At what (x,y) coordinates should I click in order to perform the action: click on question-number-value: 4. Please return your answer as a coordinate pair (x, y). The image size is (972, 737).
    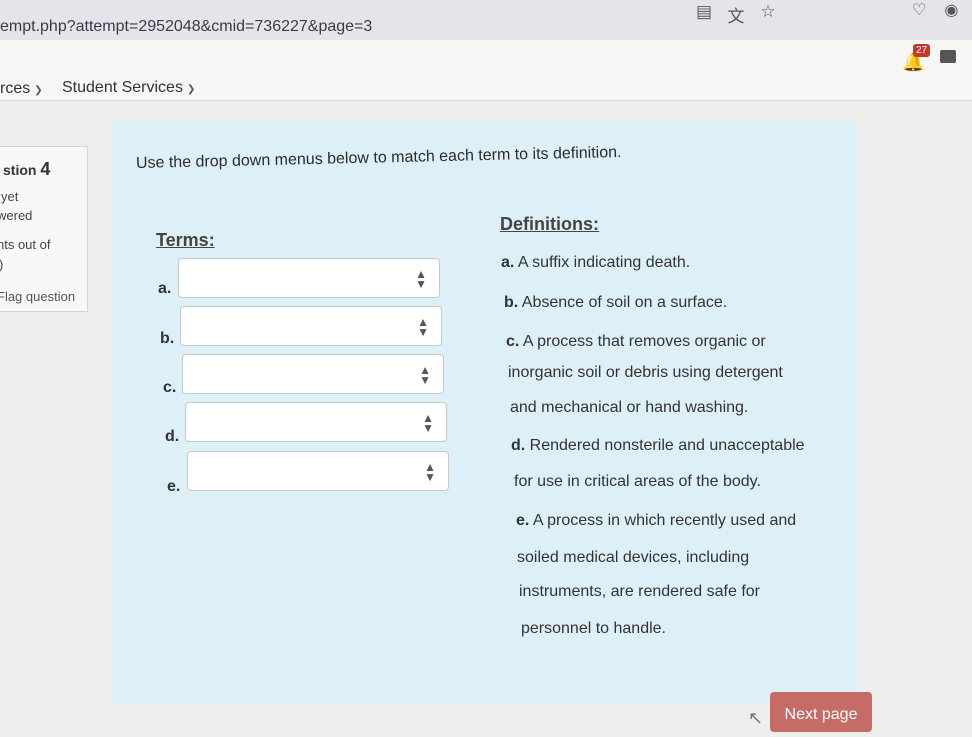
    Looking at the image, I should click on (45, 169).